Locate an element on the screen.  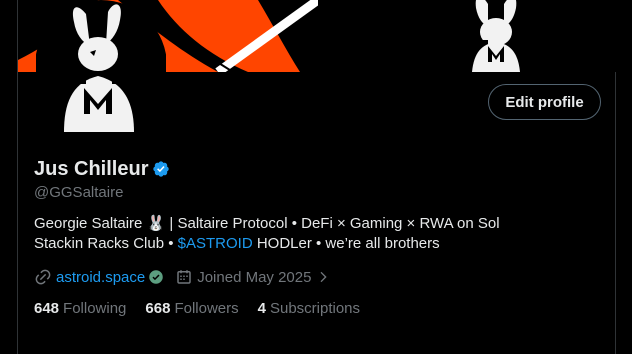
profile-meta: astroid.space Joined May 2025 is located at coordinates (182, 277).